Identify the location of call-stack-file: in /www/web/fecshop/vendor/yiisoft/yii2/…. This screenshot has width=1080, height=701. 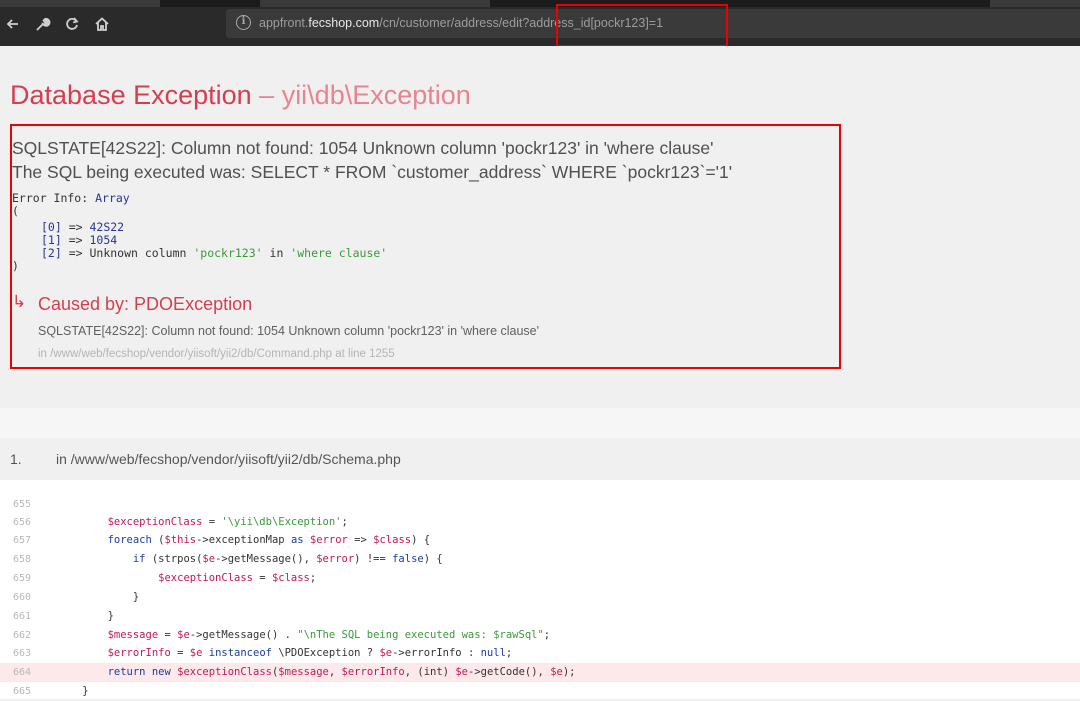
(228, 459).